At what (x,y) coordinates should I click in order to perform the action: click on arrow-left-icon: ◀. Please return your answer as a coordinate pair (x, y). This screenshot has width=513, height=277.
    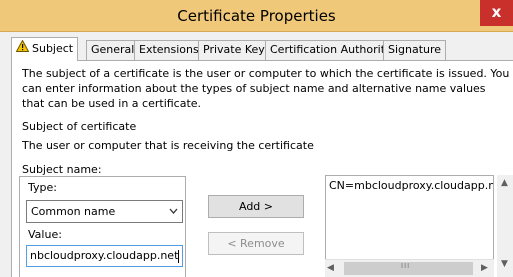
    Looking at the image, I should click on (330, 268).